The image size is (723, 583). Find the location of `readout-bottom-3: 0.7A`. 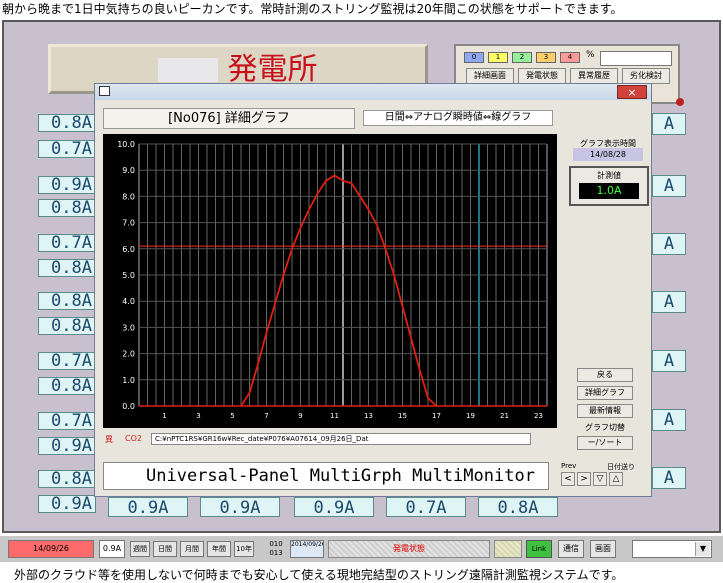

readout-bottom-3: 0.7A is located at coordinates (426, 507).